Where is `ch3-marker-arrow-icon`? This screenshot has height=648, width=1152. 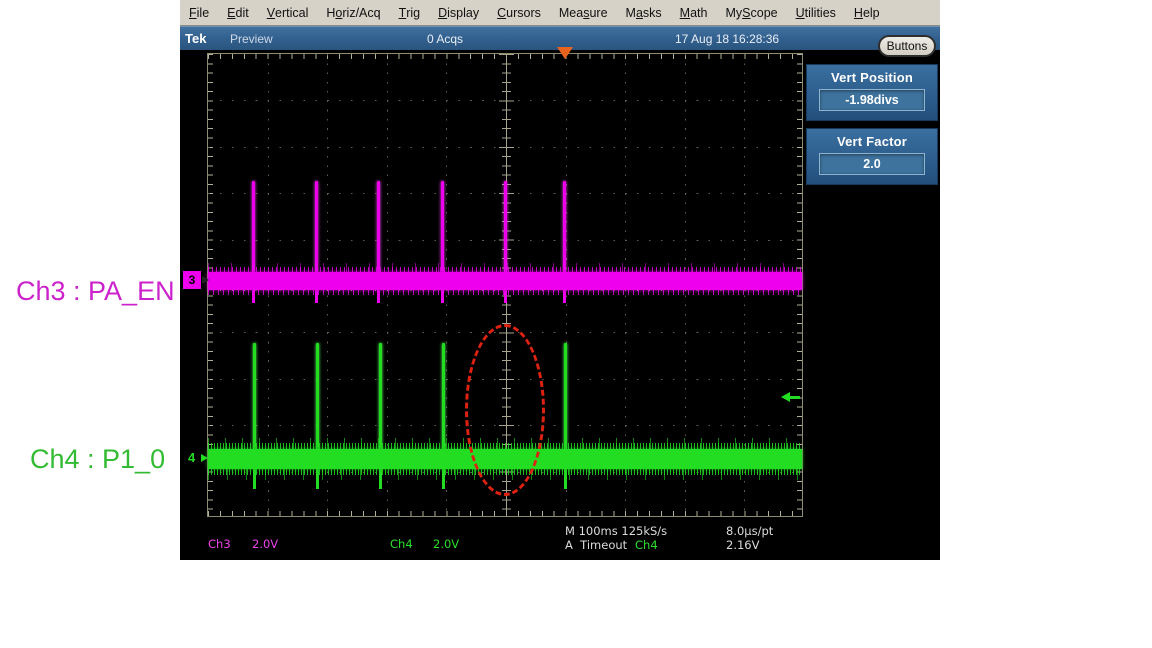 ch3-marker-arrow-icon is located at coordinates (205, 280).